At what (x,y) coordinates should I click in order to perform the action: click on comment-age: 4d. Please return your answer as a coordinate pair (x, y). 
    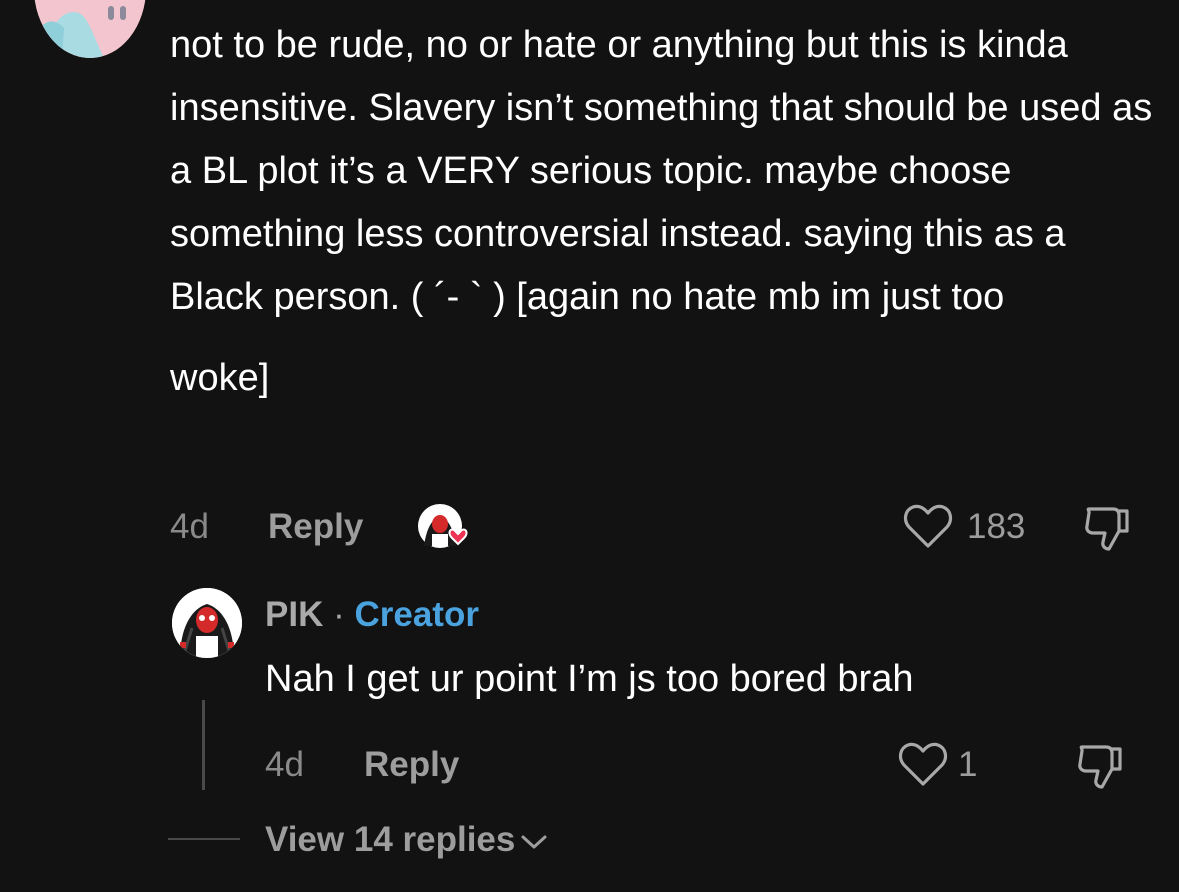
    Looking at the image, I should click on (189, 526).